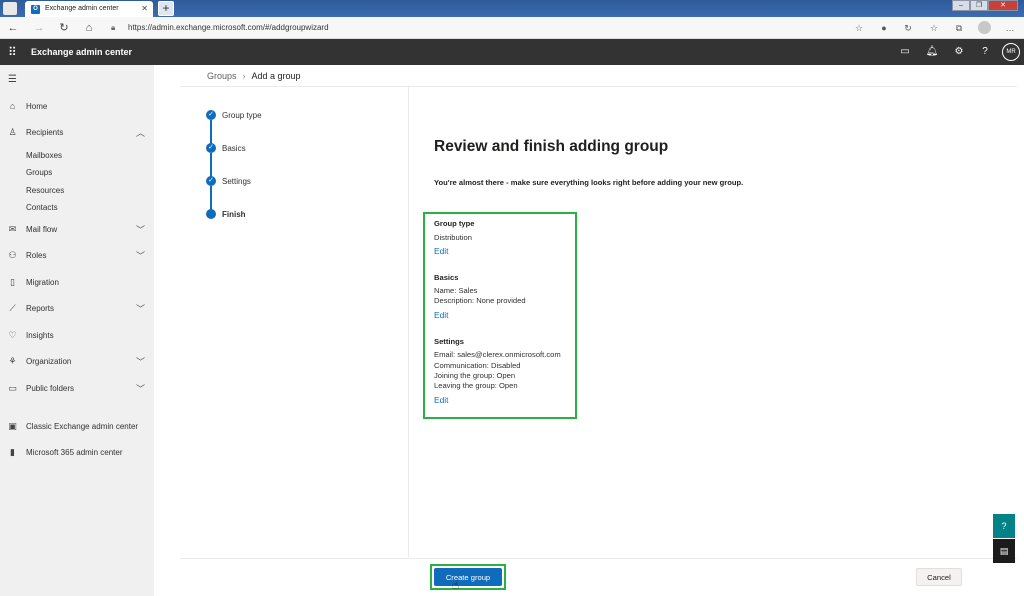 The height and width of the screenshot is (596, 1024). I want to click on group-type-heading: Group type, so click(454, 223).